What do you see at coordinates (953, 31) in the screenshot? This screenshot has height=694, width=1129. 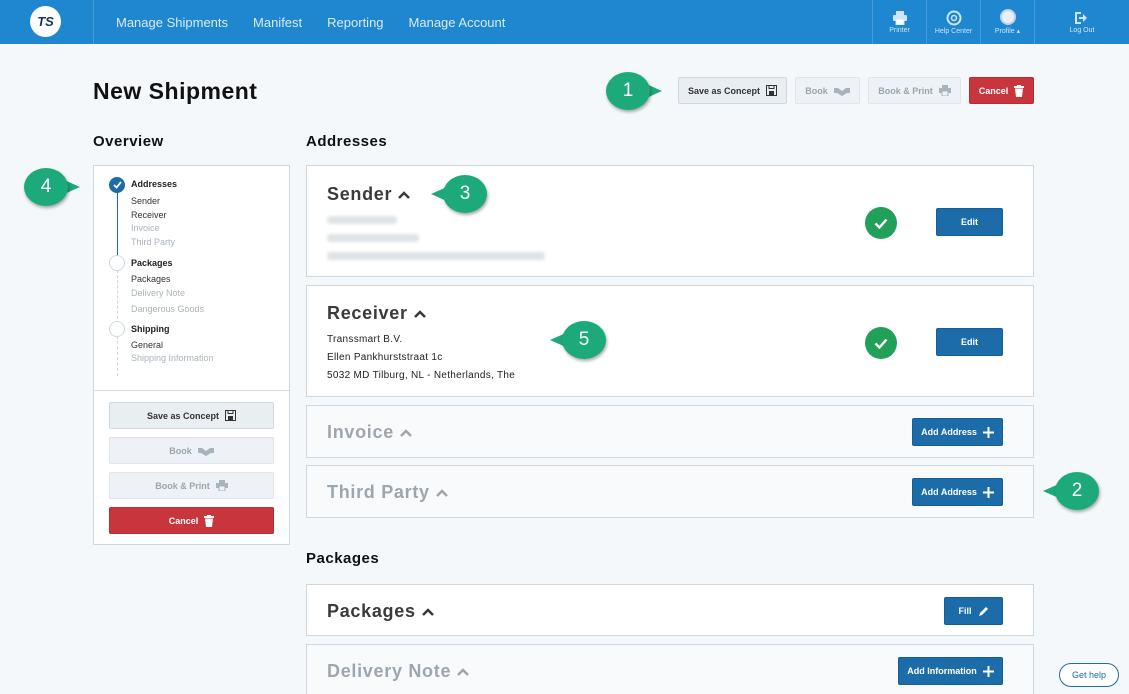 I see `help-center-label: Help Center` at bounding box center [953, 31].